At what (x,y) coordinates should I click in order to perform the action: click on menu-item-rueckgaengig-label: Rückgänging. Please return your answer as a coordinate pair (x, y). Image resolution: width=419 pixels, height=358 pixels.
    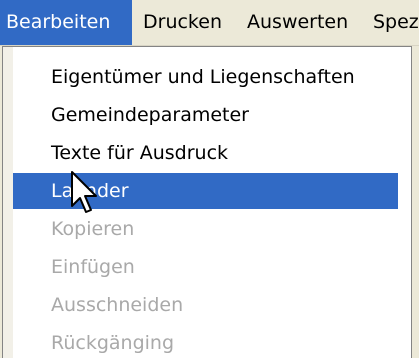
    Looking at the image, I should click on (113, 343).